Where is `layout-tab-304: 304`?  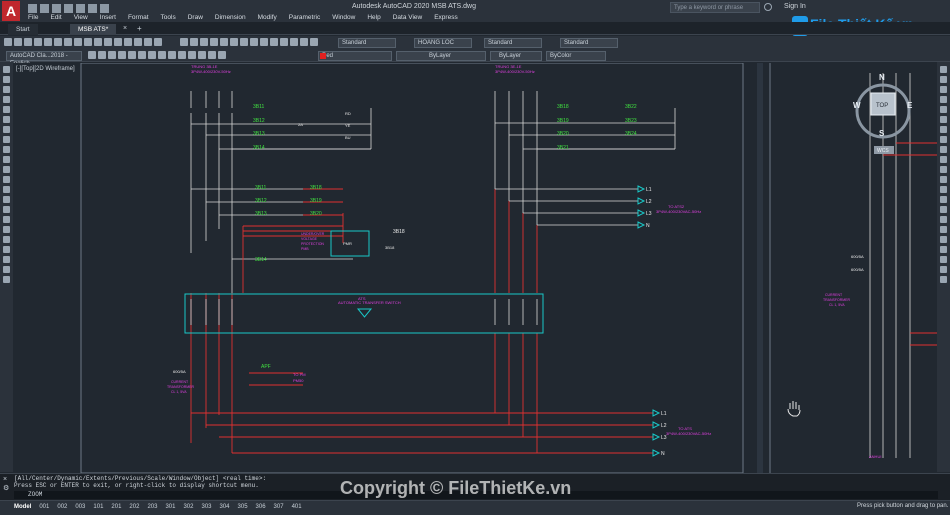
layout-tab-304: 304 is located at coordinates (225, 507).